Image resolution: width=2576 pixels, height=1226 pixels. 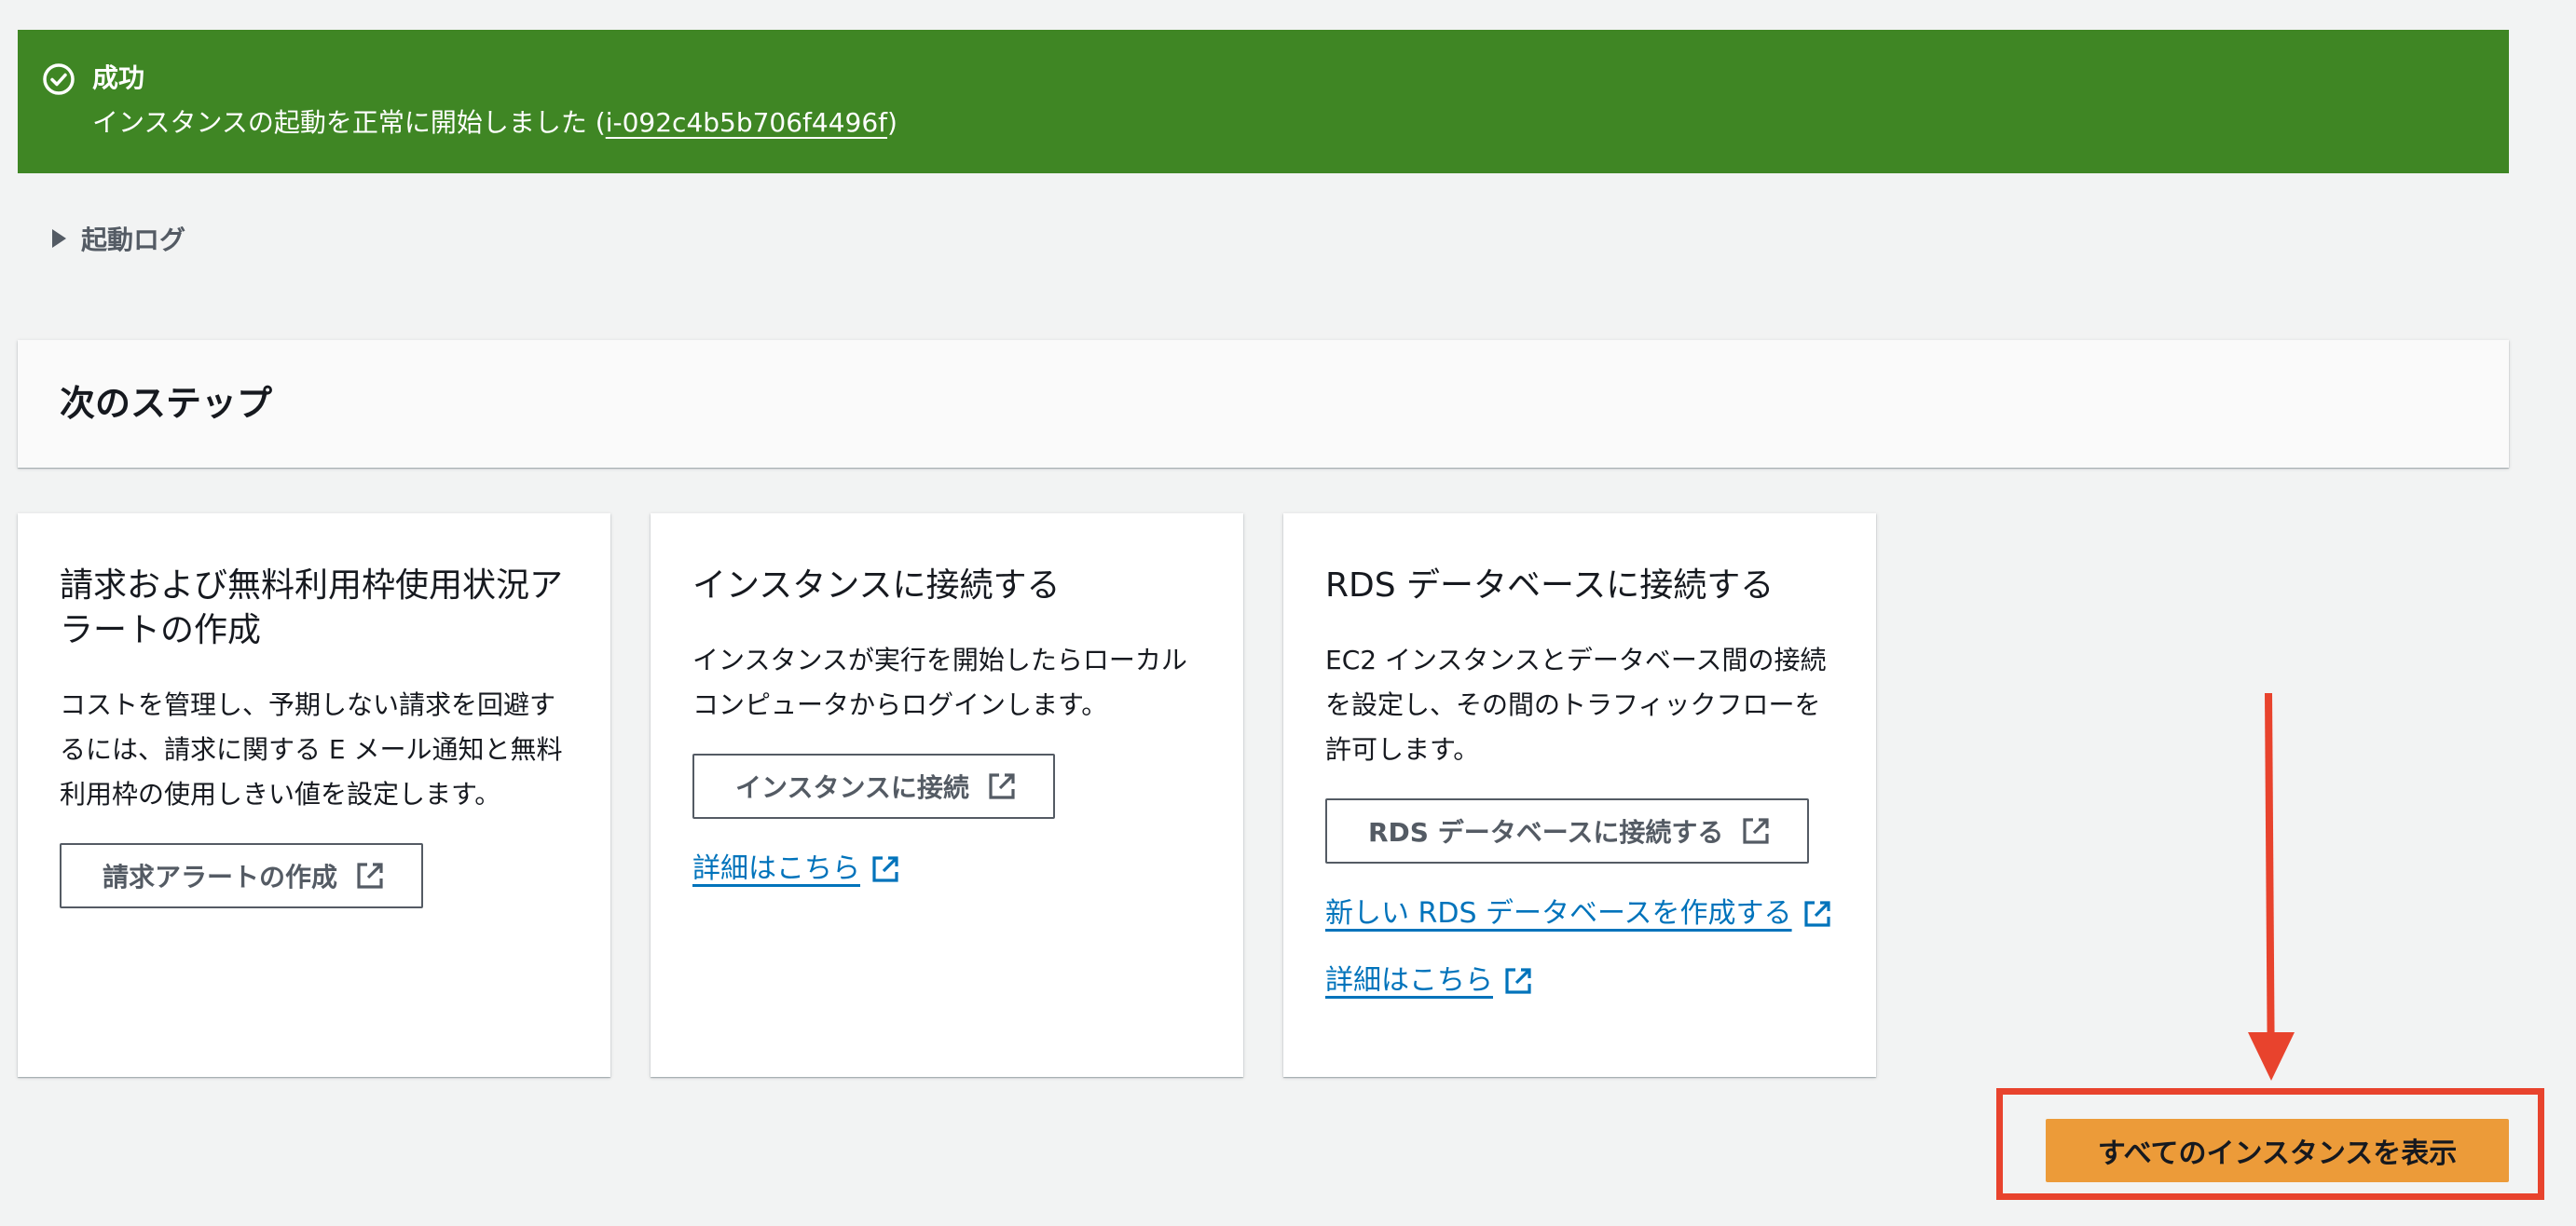 I want to click on create-rds-link: 新しい RDS データベースを作成する, so click(x=1580, y=913).